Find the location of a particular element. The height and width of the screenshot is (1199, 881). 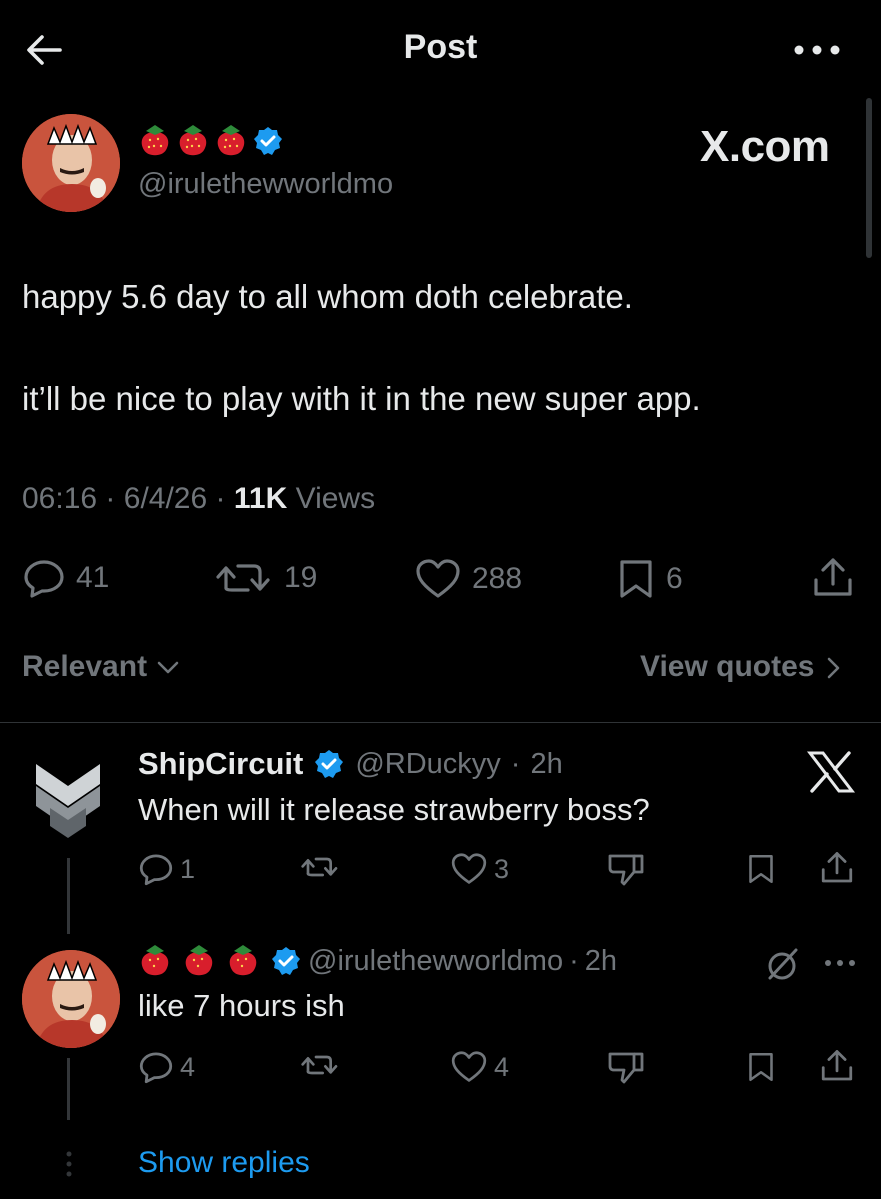

reply-header: @irulethewworldmo · 2h is located at coordinates (377, 961).